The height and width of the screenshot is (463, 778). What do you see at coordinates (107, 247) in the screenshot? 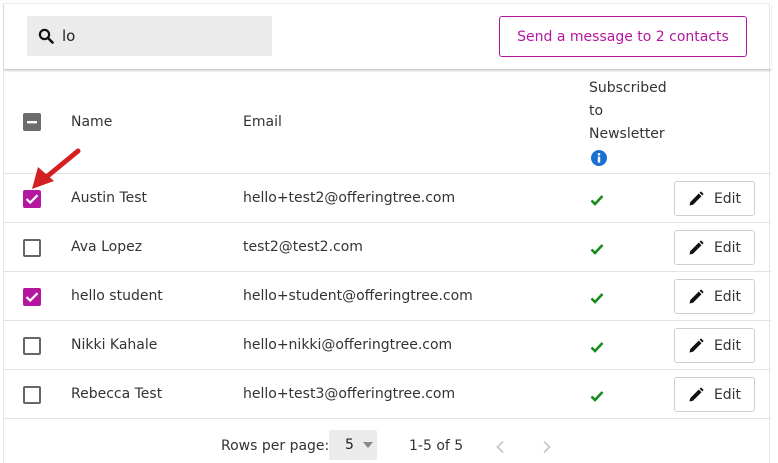
I see `contact-name: Ava Lopez` at bounding box center [107, 247].